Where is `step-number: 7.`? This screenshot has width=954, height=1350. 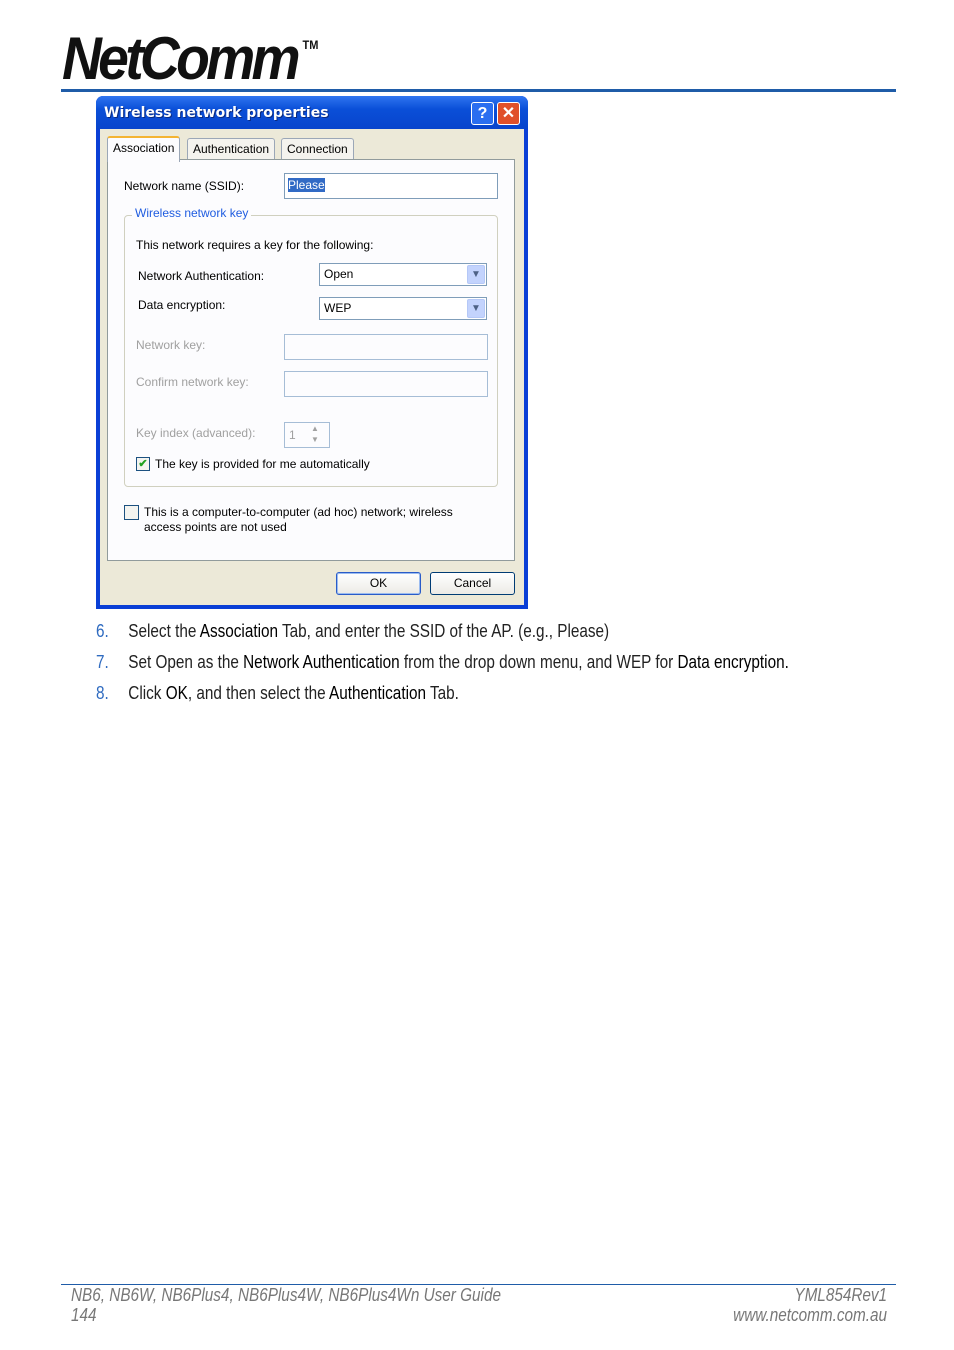 step-number: 7. is located at coordinates (102, 662).